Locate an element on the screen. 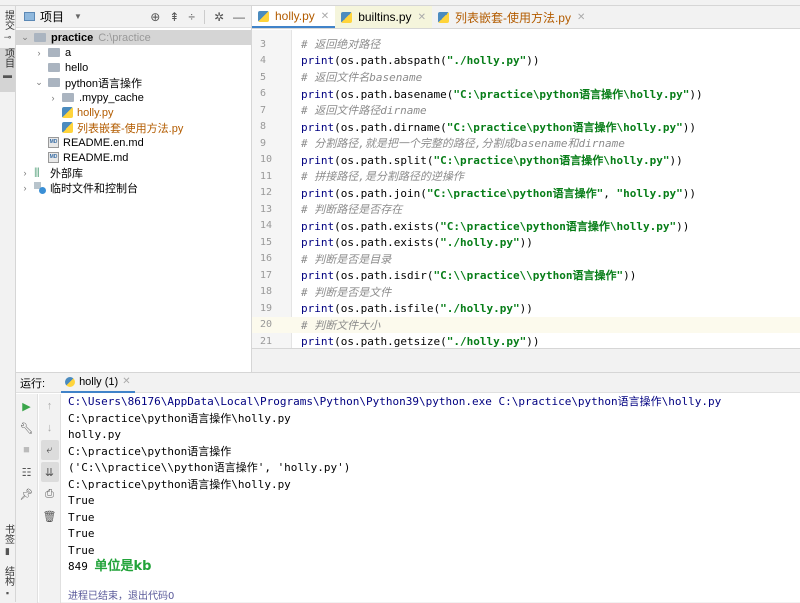 This screenshot has width=800, height=603. line-number: 7 is located at coordinates (263, 110).